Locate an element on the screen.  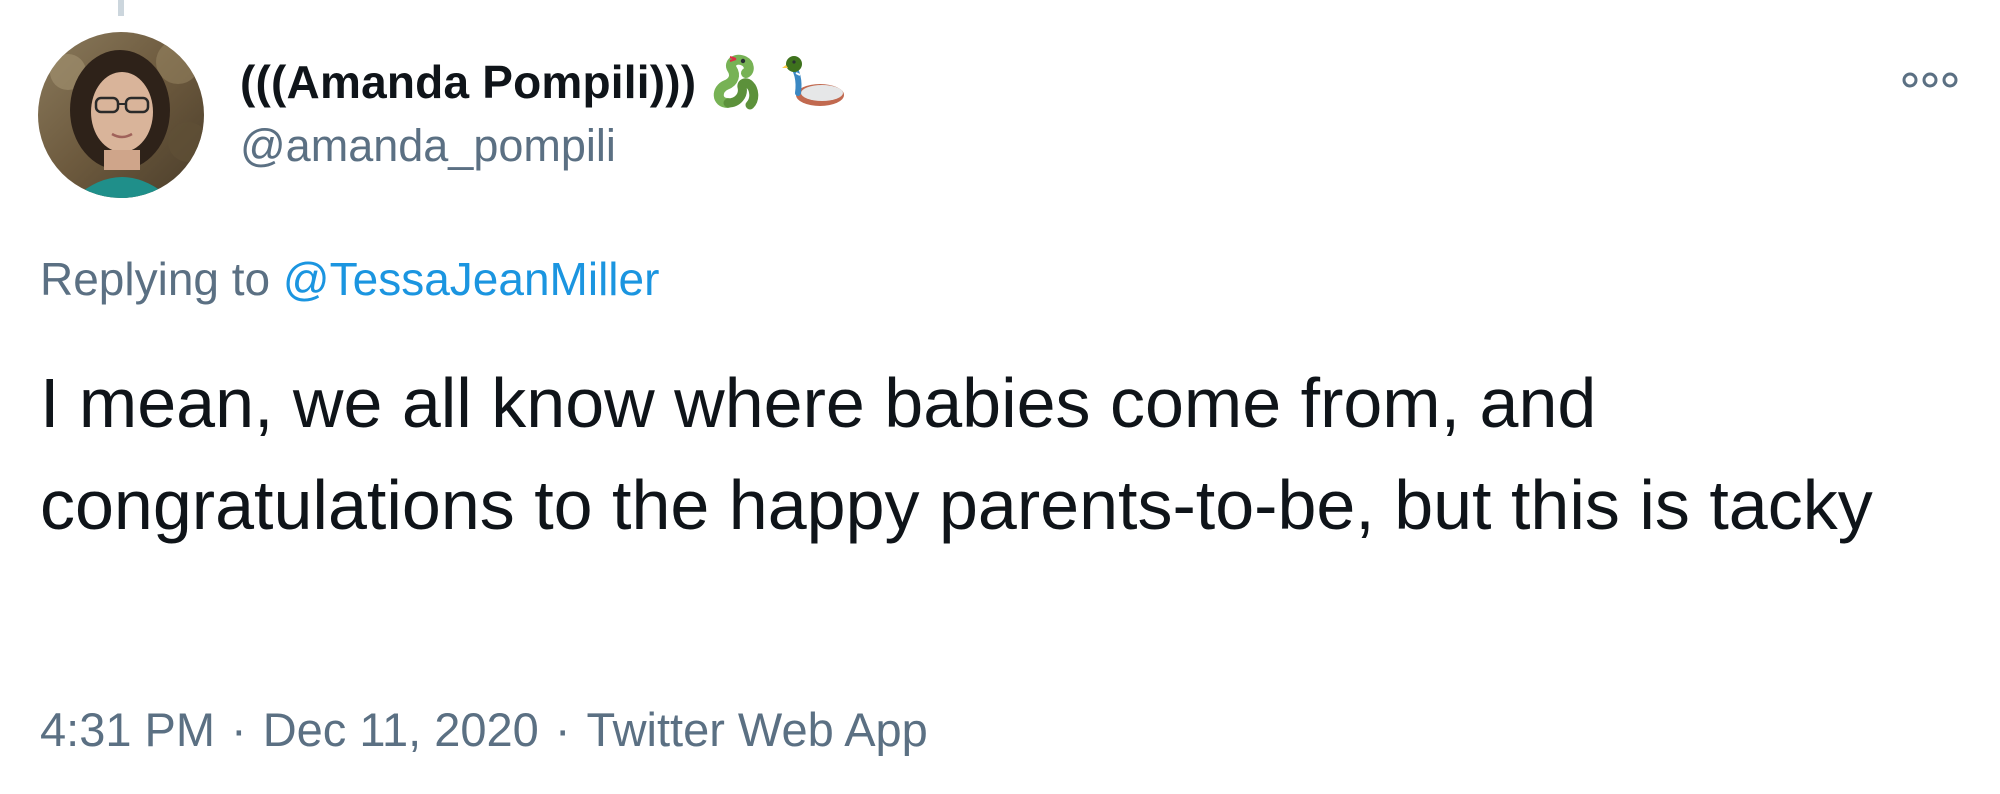
replying-to-label: Replying to is located at coordinates (161, 279).